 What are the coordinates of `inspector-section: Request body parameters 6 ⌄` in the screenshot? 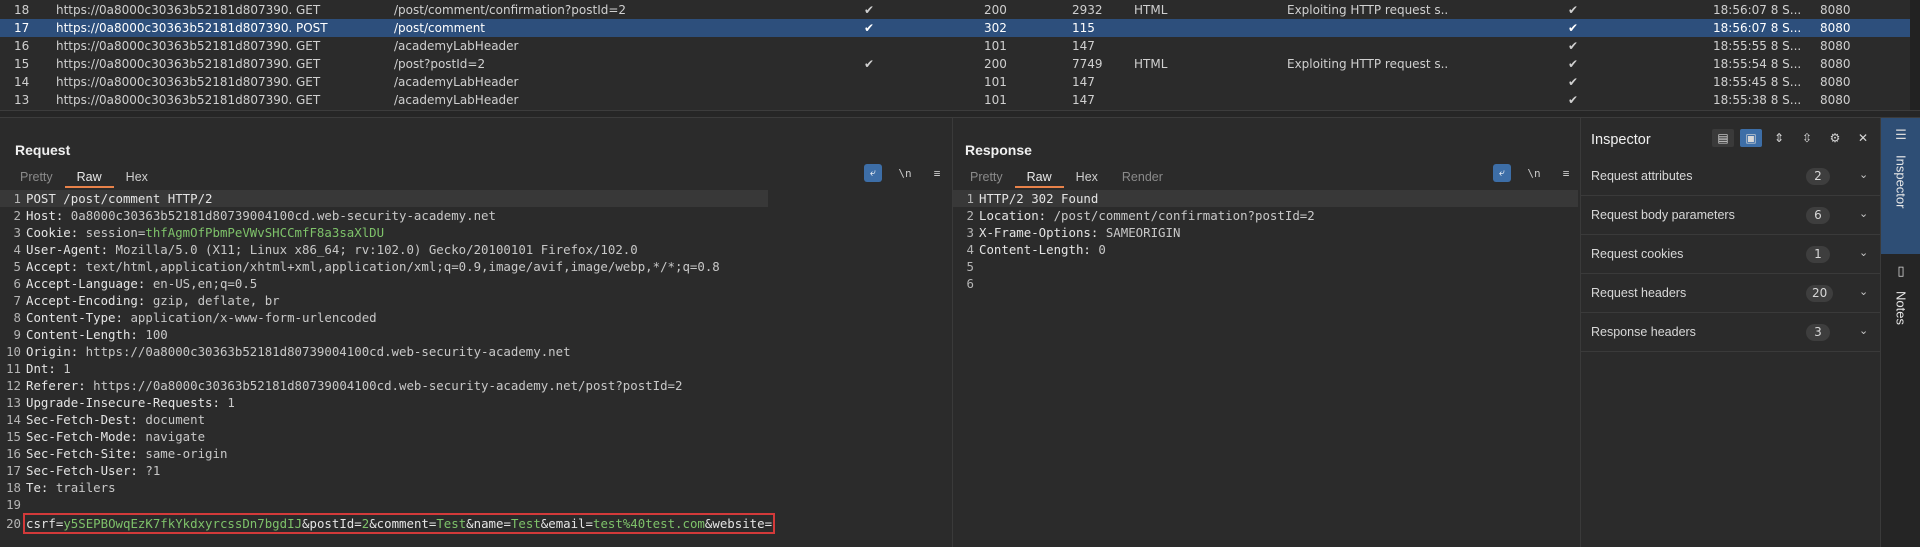 It's located at (1730, 216).